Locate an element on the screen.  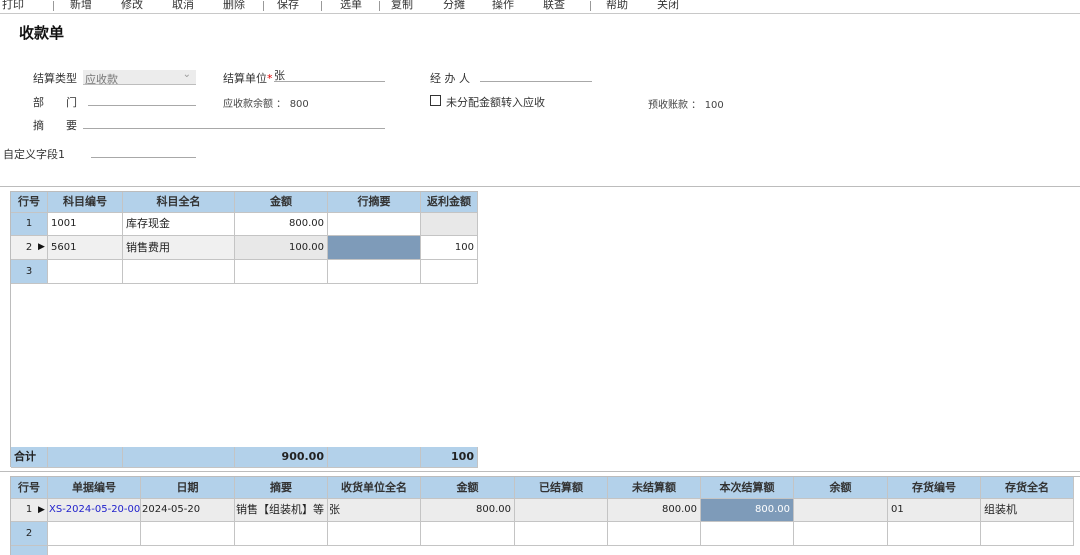
receivable-balance-label: 应收款余额 ： 800 is located at coordinates (266, 104).